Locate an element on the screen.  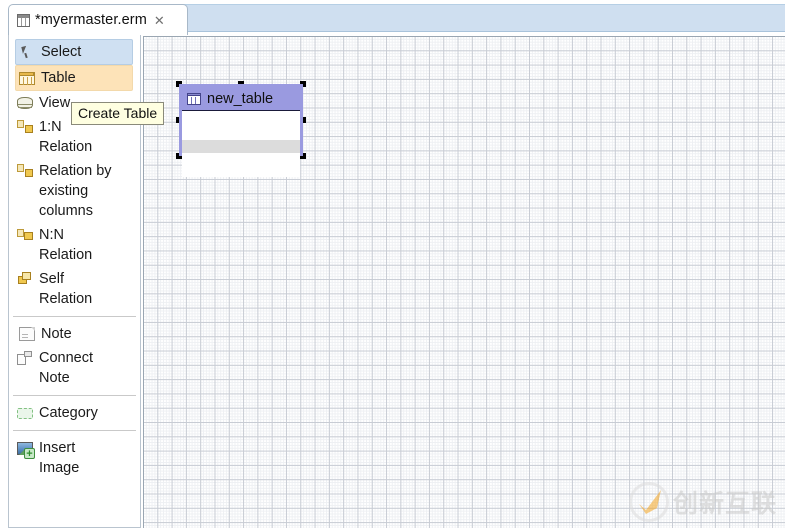
table-node-title: new_table is located at coordinates (240, 98).